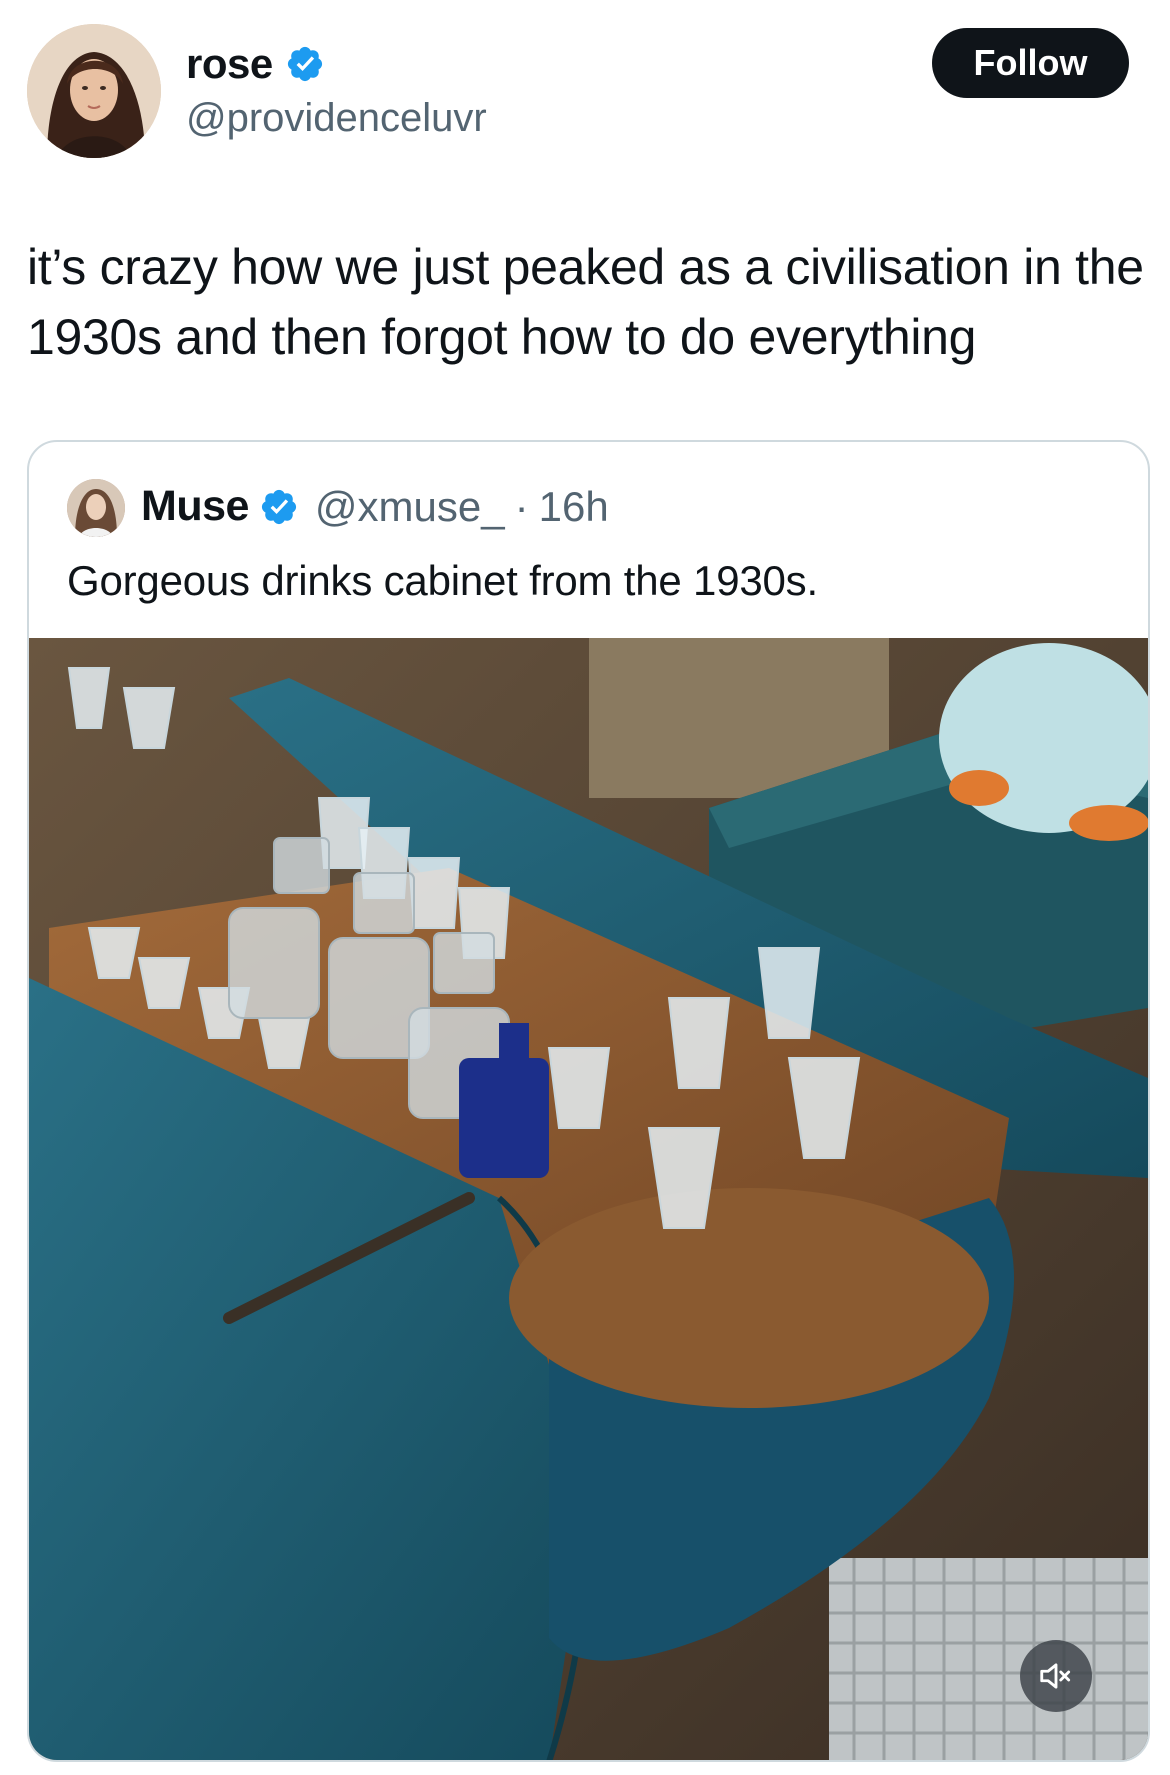  I want to click on quoted-tweet-text: Gorgeous drinks cabinet from the 1930s., so click(442, 580).